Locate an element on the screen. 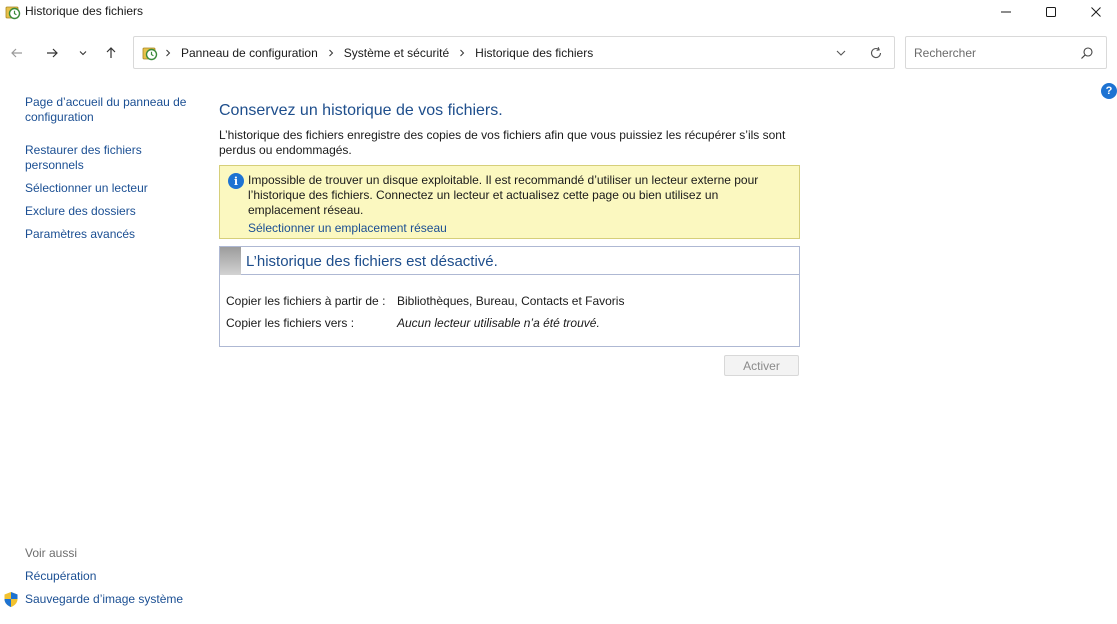 This screenshot has height=624, width=1117. search-box is located at coordinates (1006, 52).